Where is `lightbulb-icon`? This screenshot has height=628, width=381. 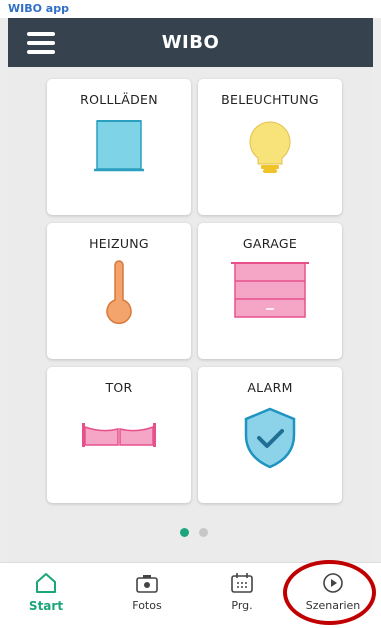
lightbulb-icon is located at coordinates (270, 147).